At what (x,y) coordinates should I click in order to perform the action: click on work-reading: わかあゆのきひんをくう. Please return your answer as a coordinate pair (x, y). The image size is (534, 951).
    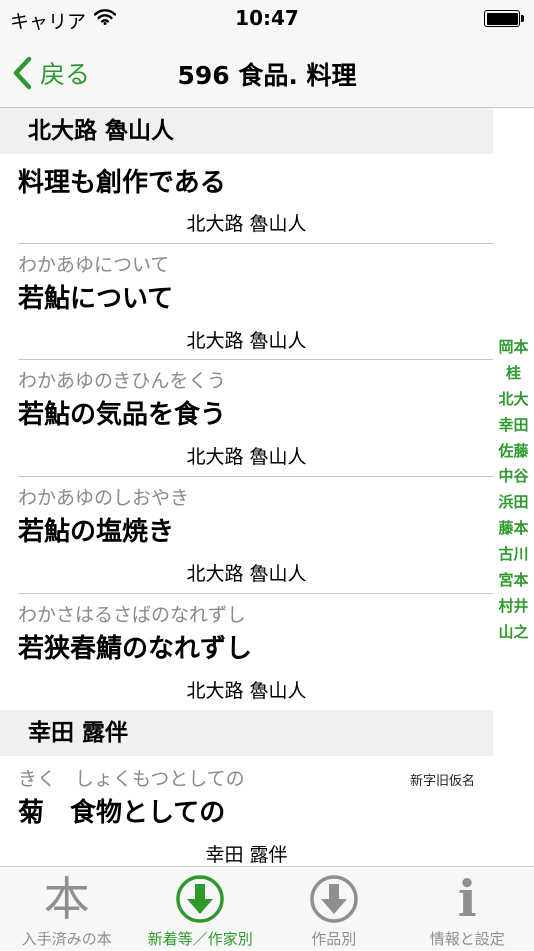
    Looking at the image, I should click on (122, 379).